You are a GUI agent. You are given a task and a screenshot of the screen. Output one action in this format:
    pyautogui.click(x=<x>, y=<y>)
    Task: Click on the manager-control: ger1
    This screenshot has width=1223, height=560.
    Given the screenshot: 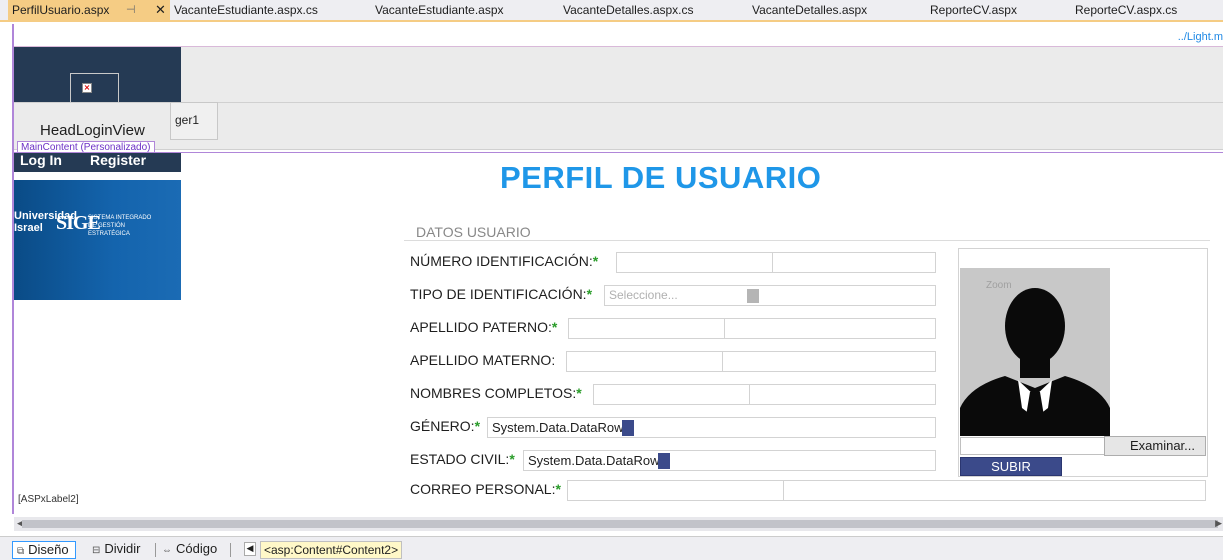 What is the action you would take?
    pyautogui.click(x=194, y=121)
    